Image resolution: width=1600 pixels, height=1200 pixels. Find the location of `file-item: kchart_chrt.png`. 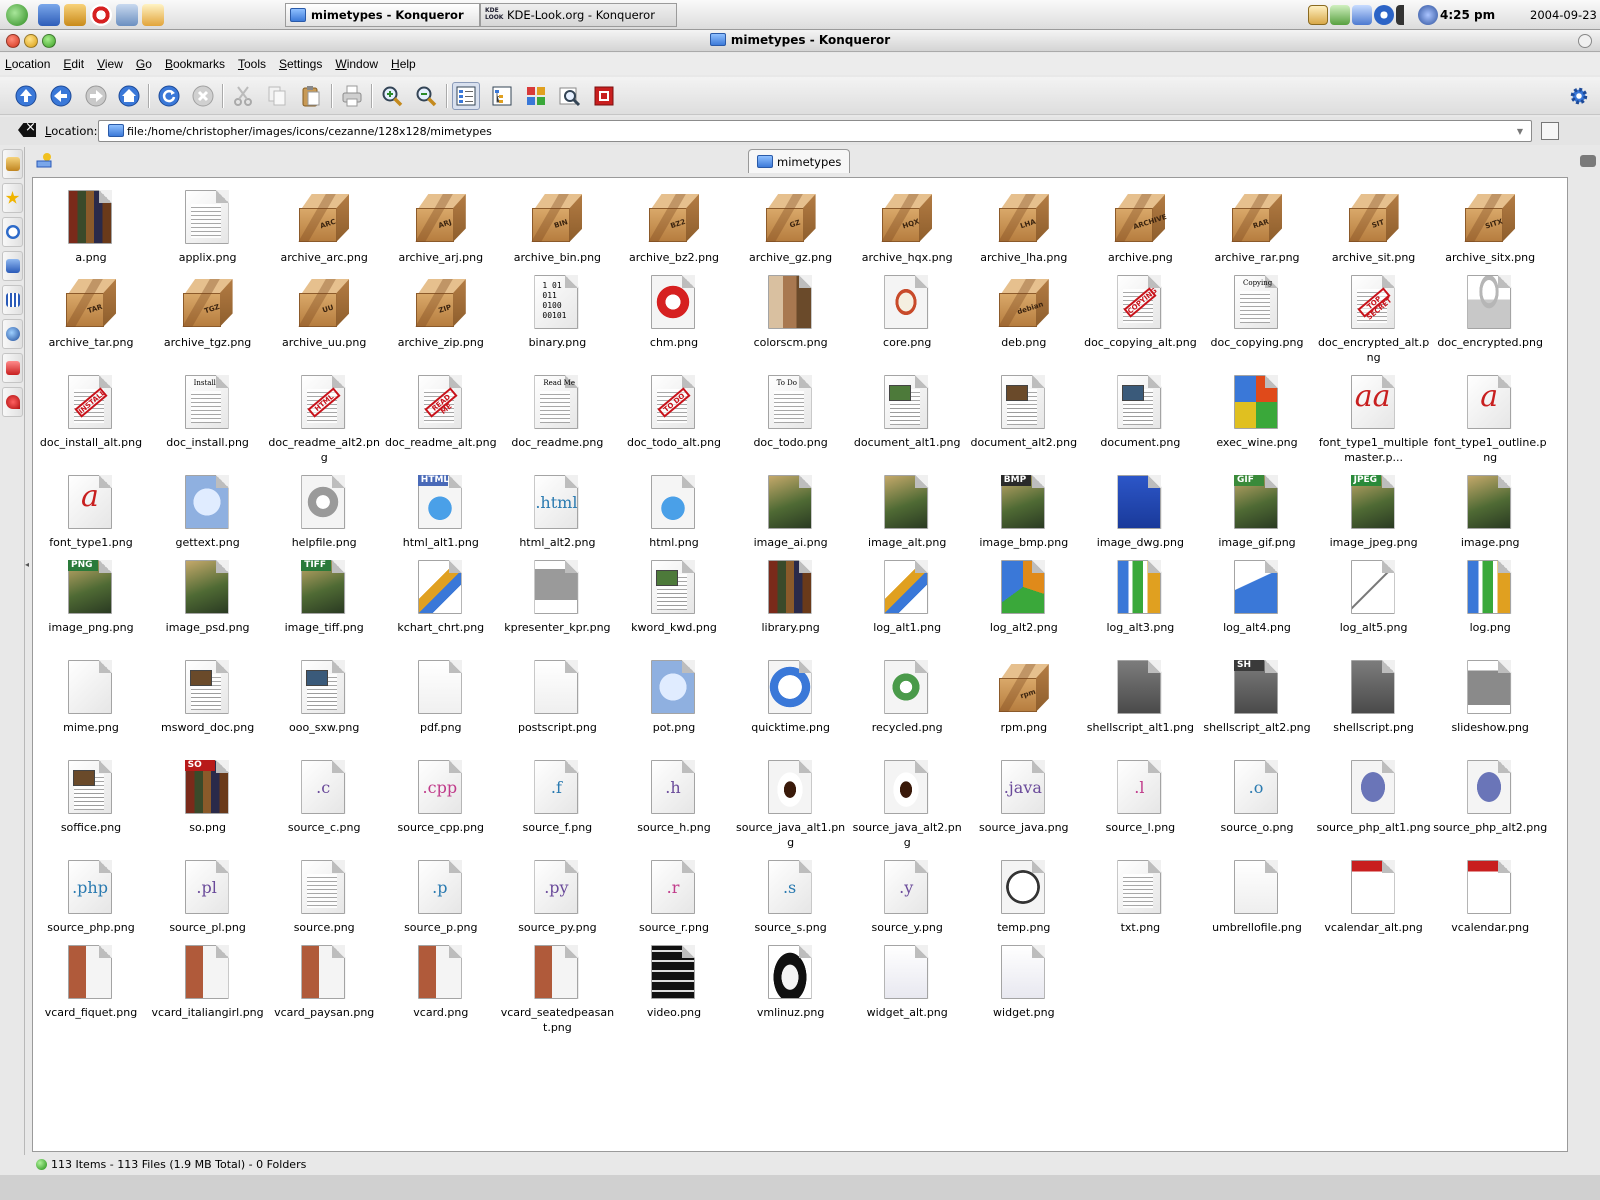

file-item: kchart_chrt.png is located at coordinates (441, 595).